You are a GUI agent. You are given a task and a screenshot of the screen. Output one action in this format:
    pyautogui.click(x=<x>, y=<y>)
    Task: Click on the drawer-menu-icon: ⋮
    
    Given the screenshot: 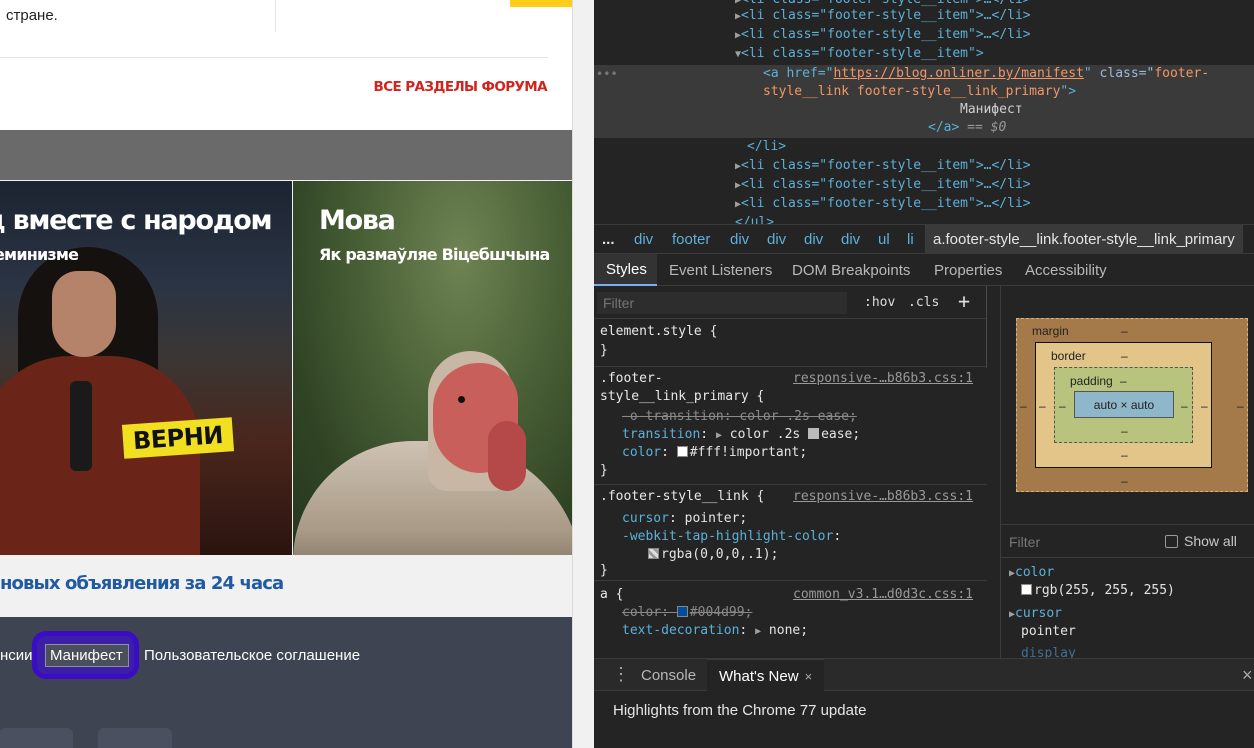 What is the action you would take?
    pyautogui.click(x=621, y=674)
    